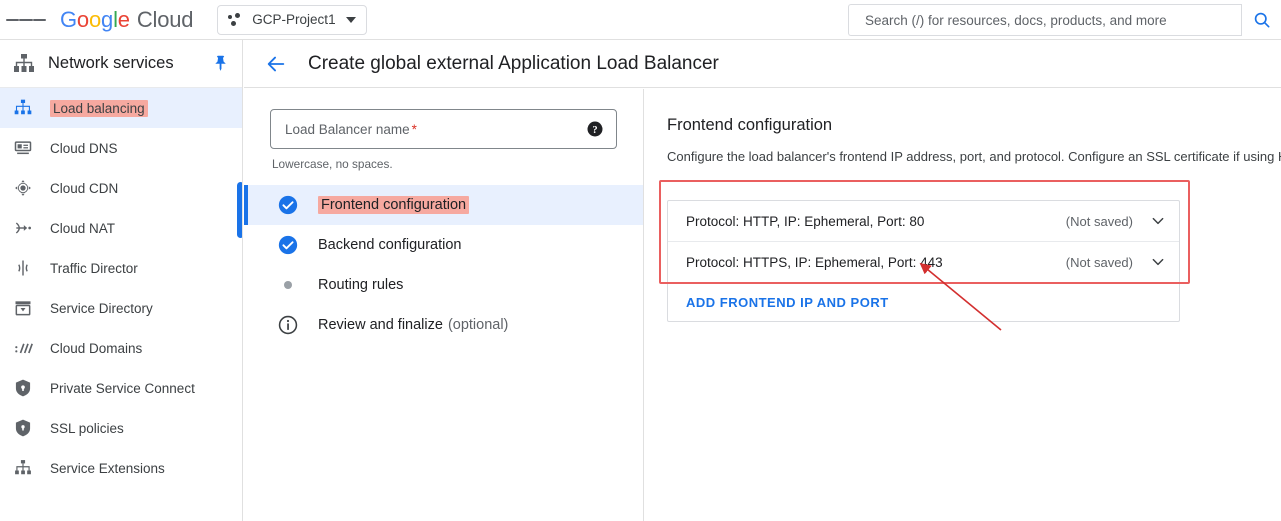 This screenshot has width=1281, height=521. I want to click on global-search, so click(1064, 20).